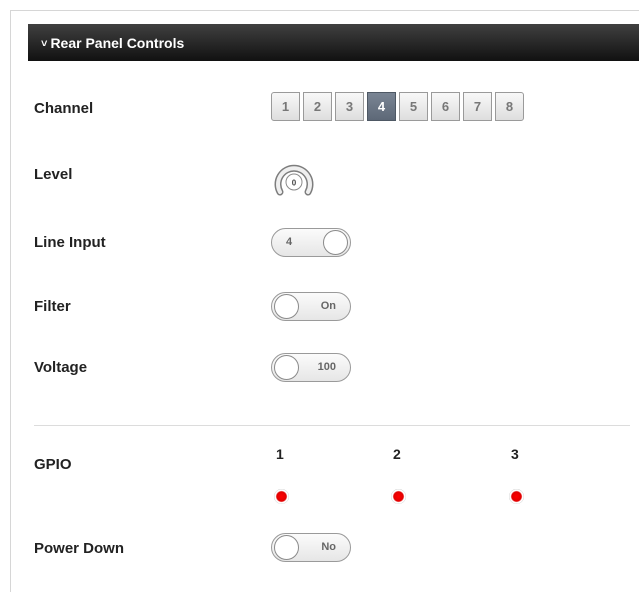  Describe the element at coordinates (311, 306) in the screenshot. I see `filter-toggle: On` at that location.